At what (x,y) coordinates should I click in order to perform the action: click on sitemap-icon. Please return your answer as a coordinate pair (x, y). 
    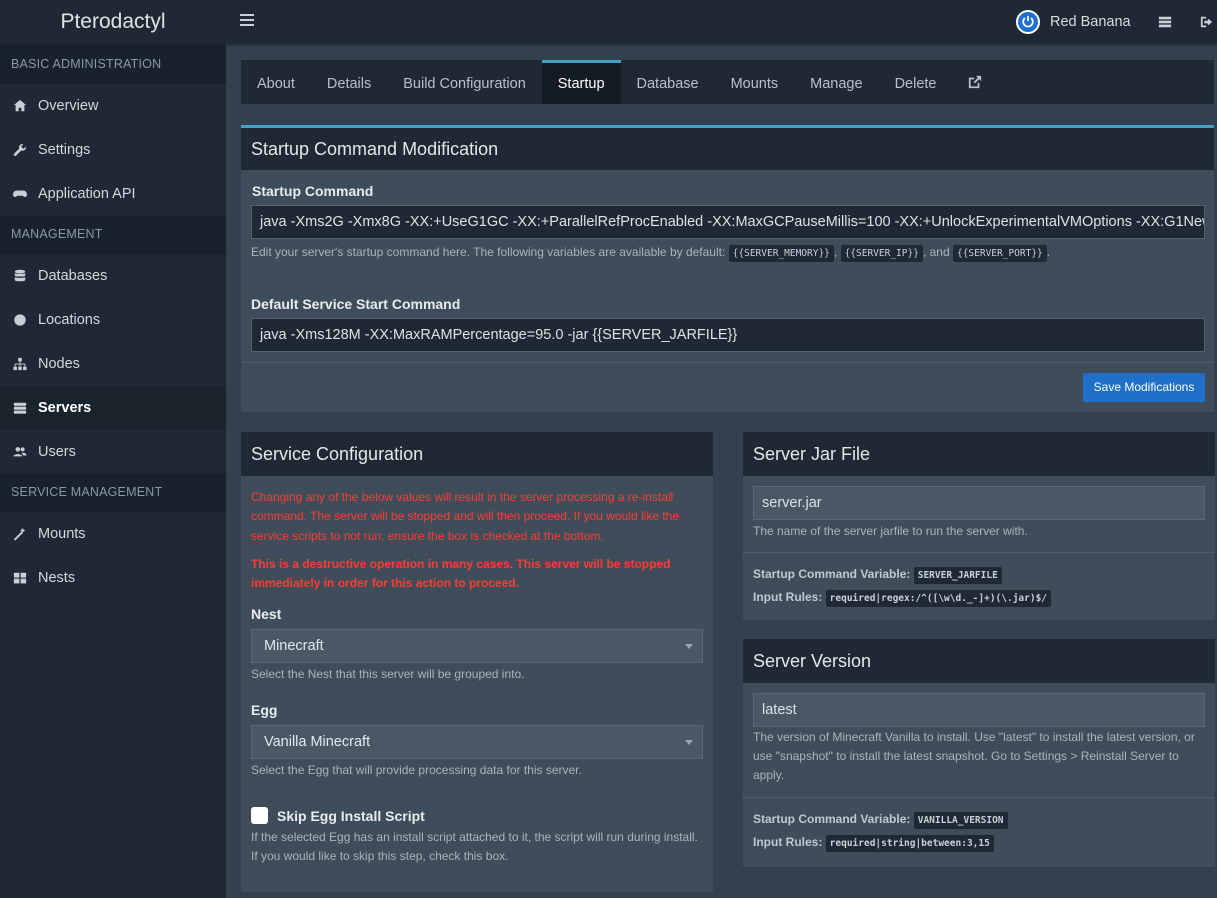
    Looking at the image, I should click on (25, 364).